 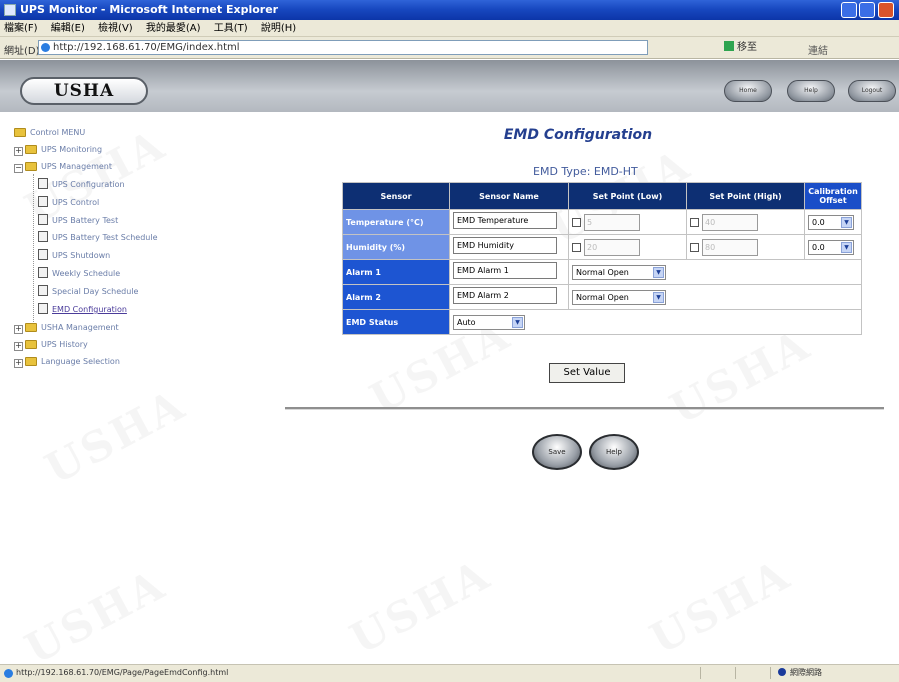 I want to click on menu-view: 檢視(V), so click(x=115, y=28).